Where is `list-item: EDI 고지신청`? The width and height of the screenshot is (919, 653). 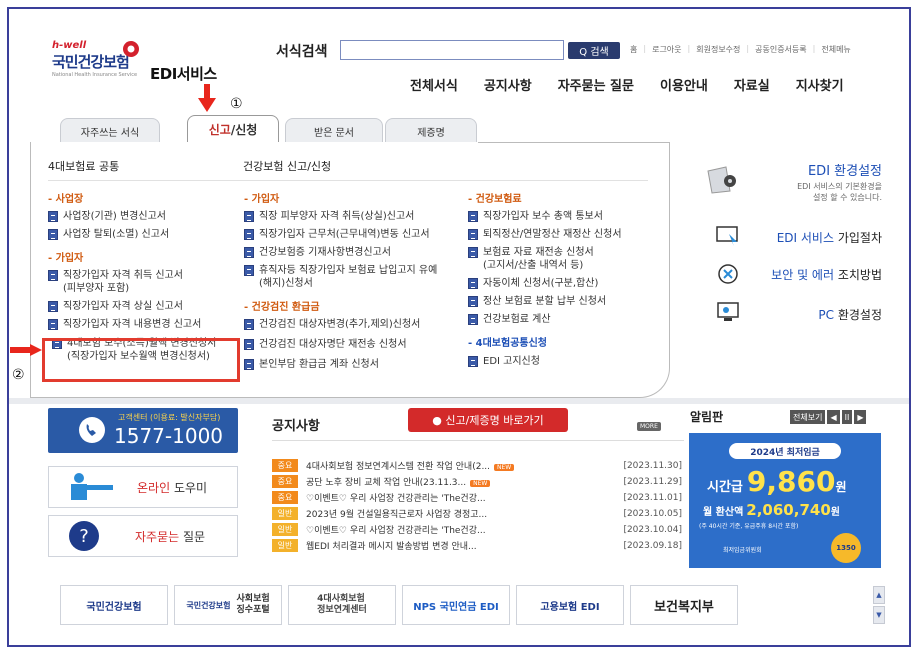 list-item: EDI 고지신청 is located at coordinates (563, 361).